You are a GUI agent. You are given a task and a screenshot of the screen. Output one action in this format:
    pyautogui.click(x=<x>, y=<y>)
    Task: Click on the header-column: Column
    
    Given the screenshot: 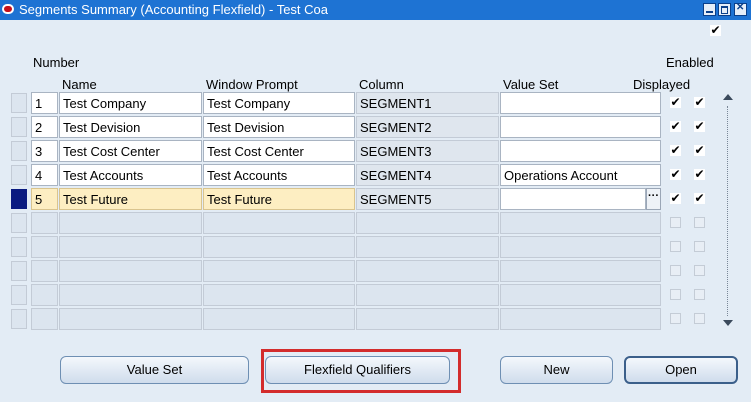 What is the action you would take?
    pyautogui.click(x=381, y=84)
    